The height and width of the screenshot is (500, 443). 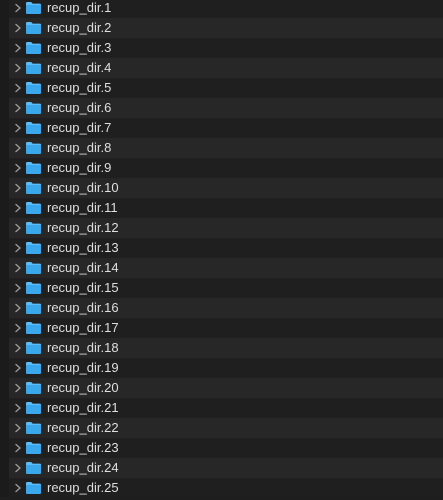 I want to click on folder-row: recup_dir.19, so click(x=221, y=368).